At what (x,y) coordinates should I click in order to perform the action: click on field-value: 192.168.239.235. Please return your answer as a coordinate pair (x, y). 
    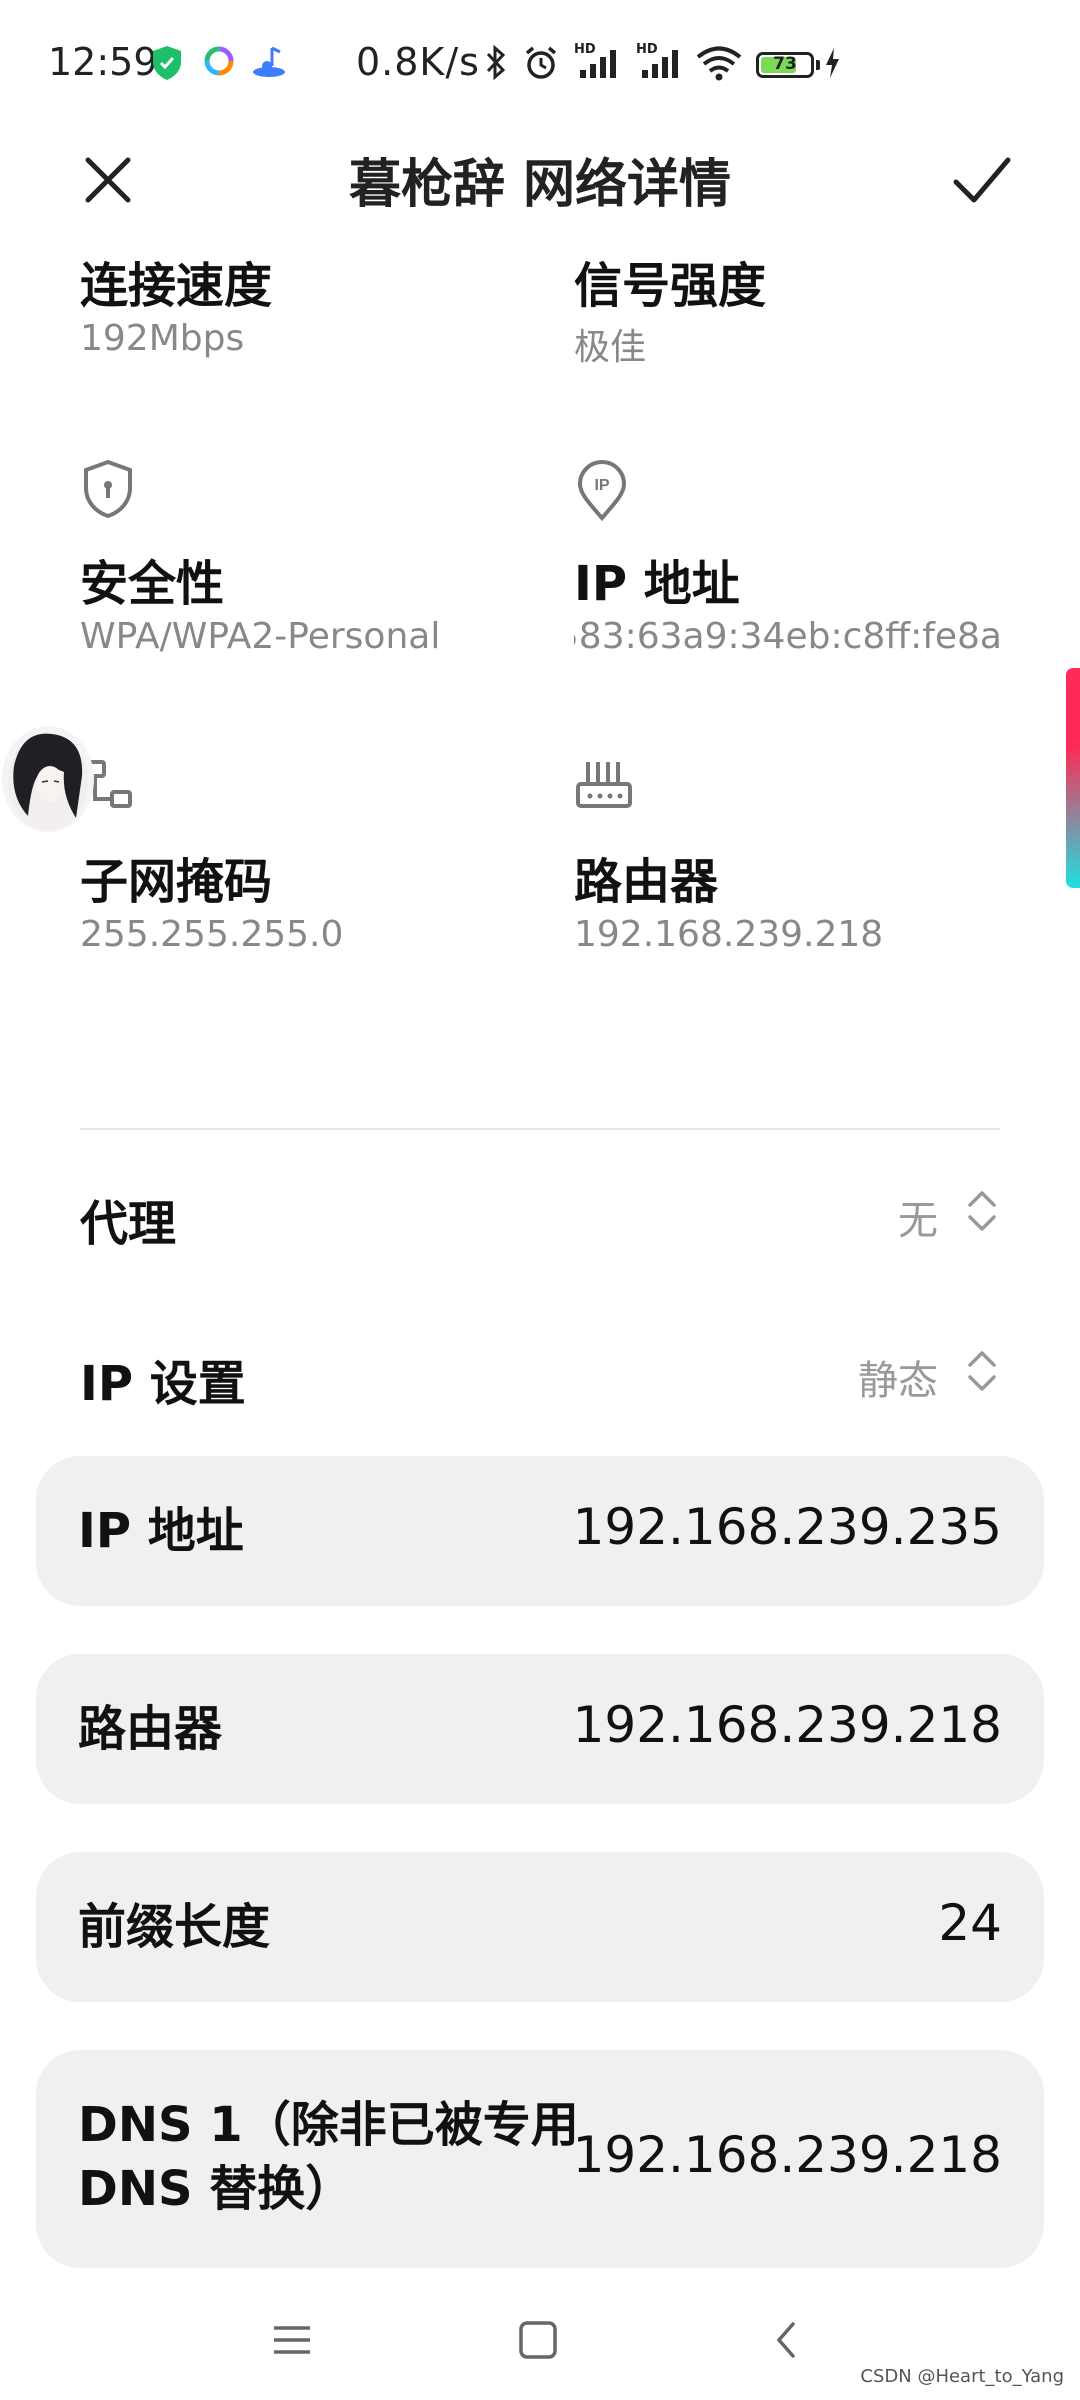
    Looking at the image, I should click on (787, 1527).